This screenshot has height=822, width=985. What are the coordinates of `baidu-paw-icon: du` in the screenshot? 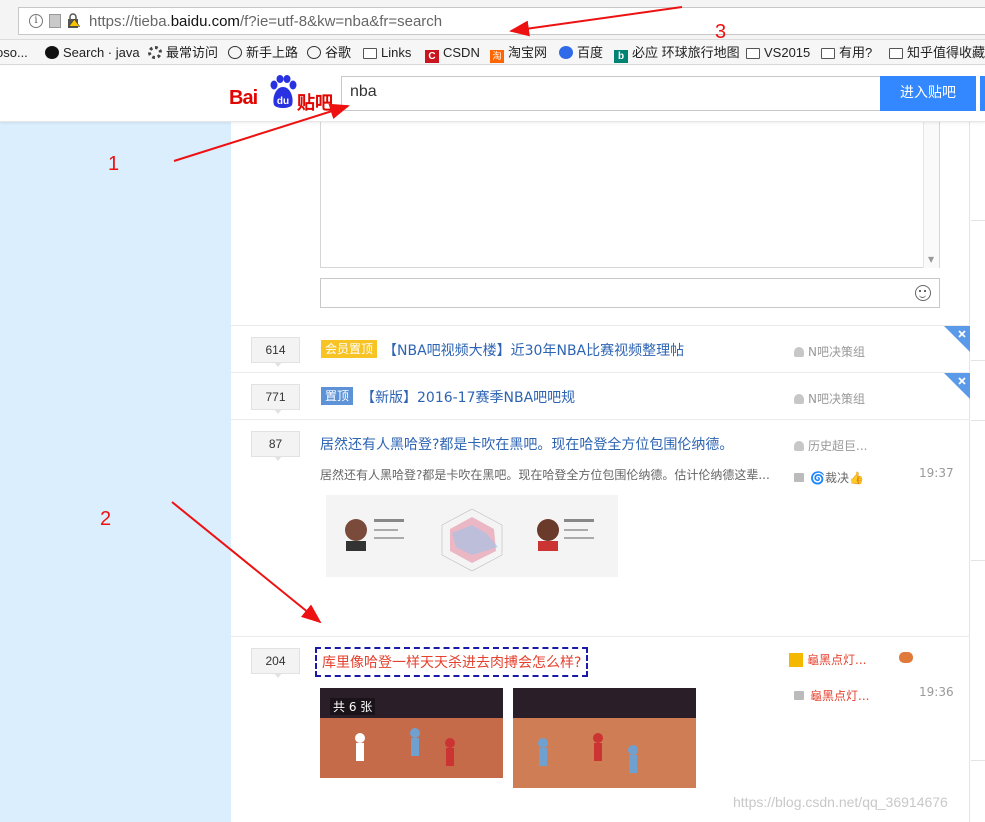 It's located at (283, 91).